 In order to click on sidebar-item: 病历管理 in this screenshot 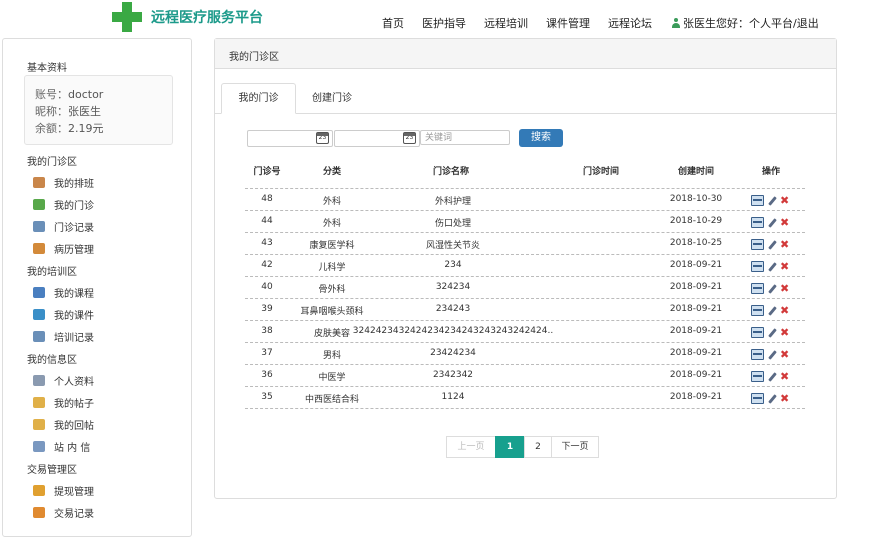, I will do `click(63, 248)`.